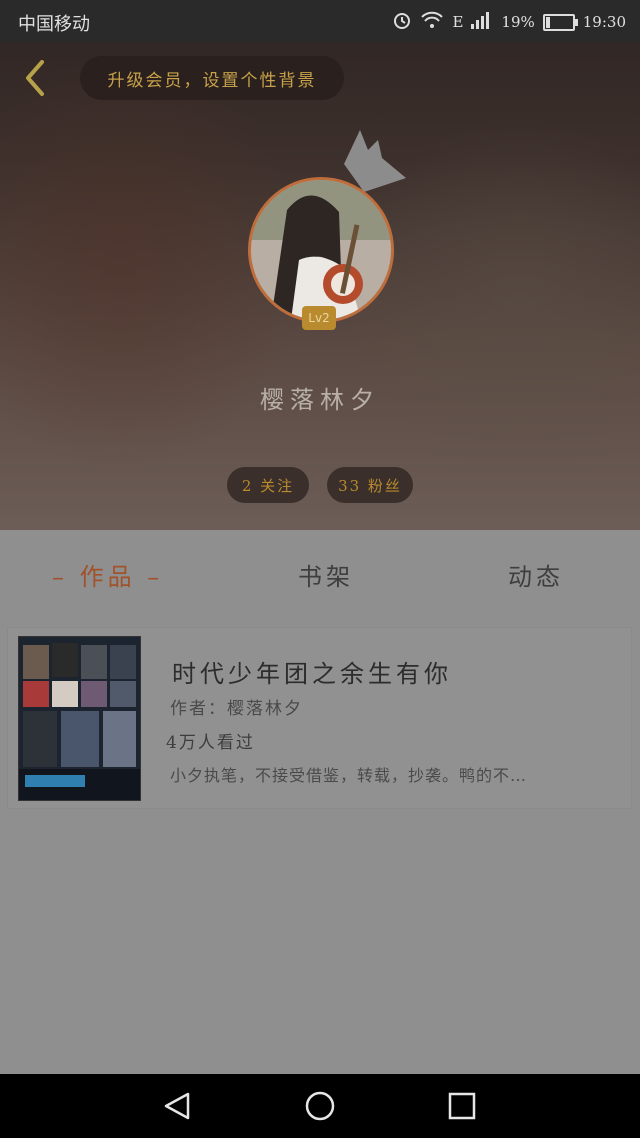 This screenshot has height=1138, width=640. I want to click on status-indicators: E 19% 19:30, so click(509, 22).